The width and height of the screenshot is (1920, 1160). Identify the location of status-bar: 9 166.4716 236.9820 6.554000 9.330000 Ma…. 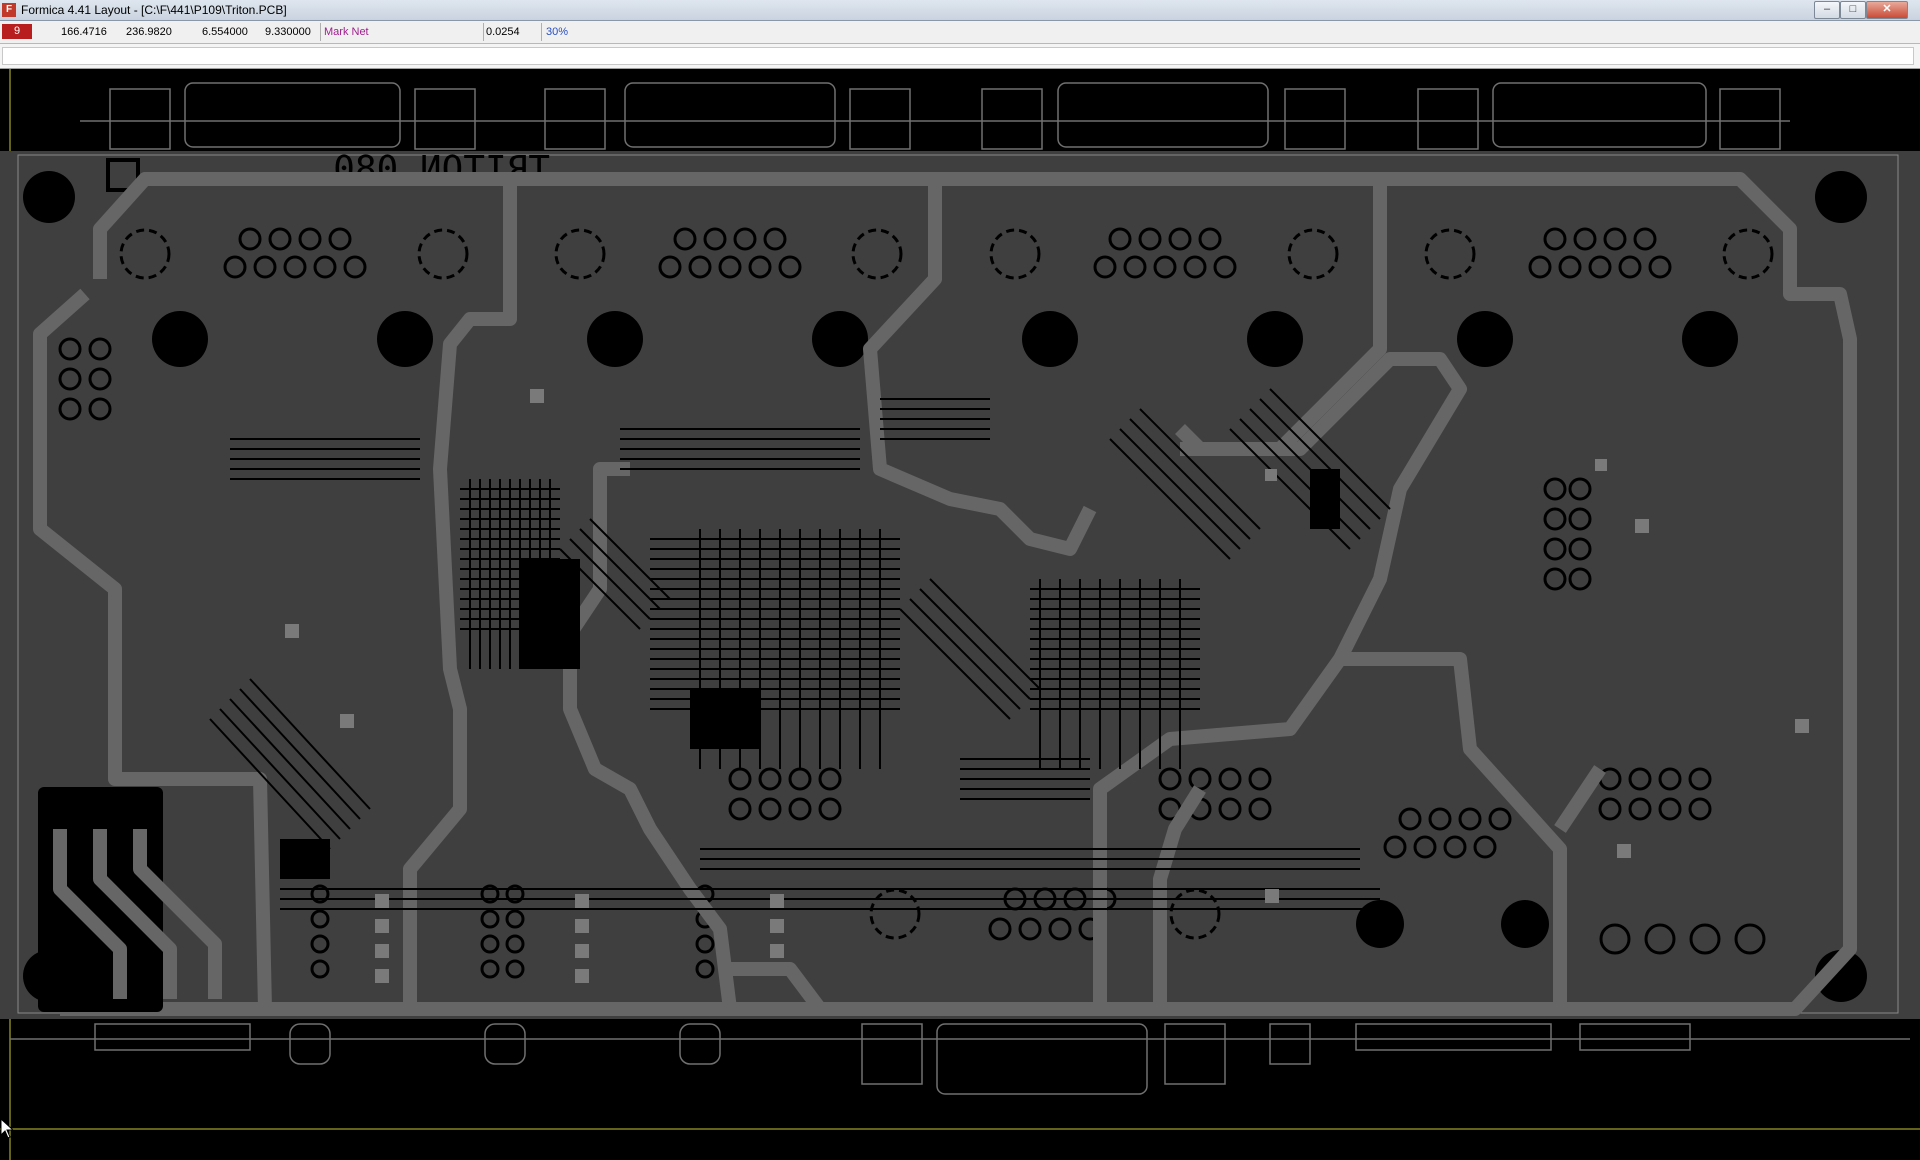
(960, 32).